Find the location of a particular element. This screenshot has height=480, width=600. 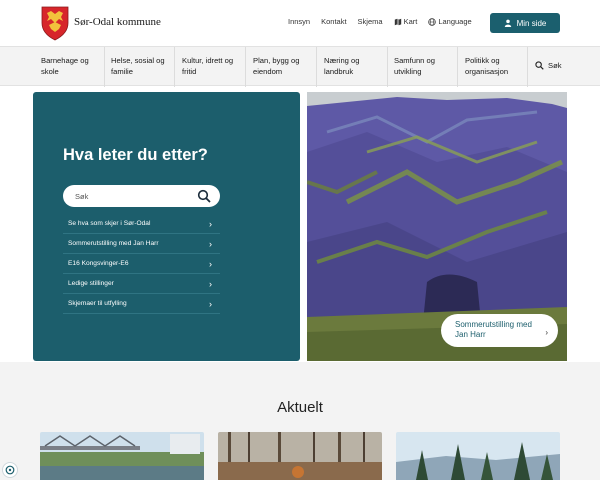

globe-icon is located at coordinates (432, 21).